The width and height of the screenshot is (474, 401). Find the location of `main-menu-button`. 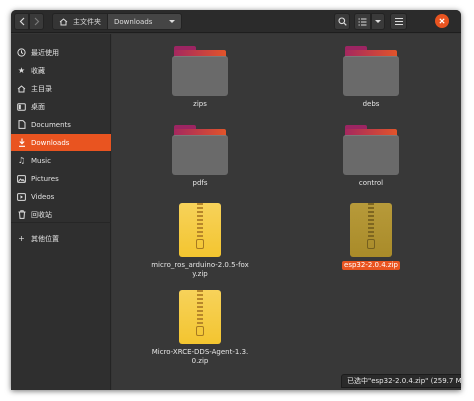

main-menu-button is located at coordinates (398, 21).